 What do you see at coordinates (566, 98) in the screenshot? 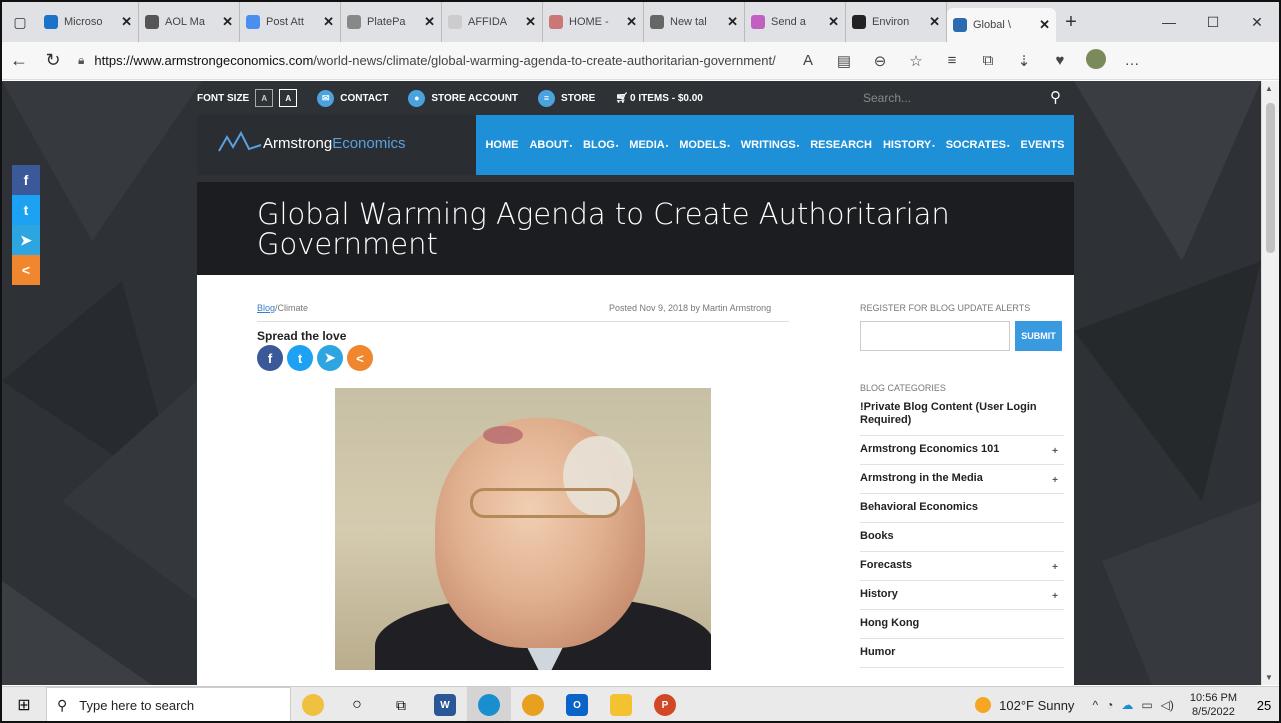
I see `store-link: ≡ STORE` at bounding box center [566, 98].